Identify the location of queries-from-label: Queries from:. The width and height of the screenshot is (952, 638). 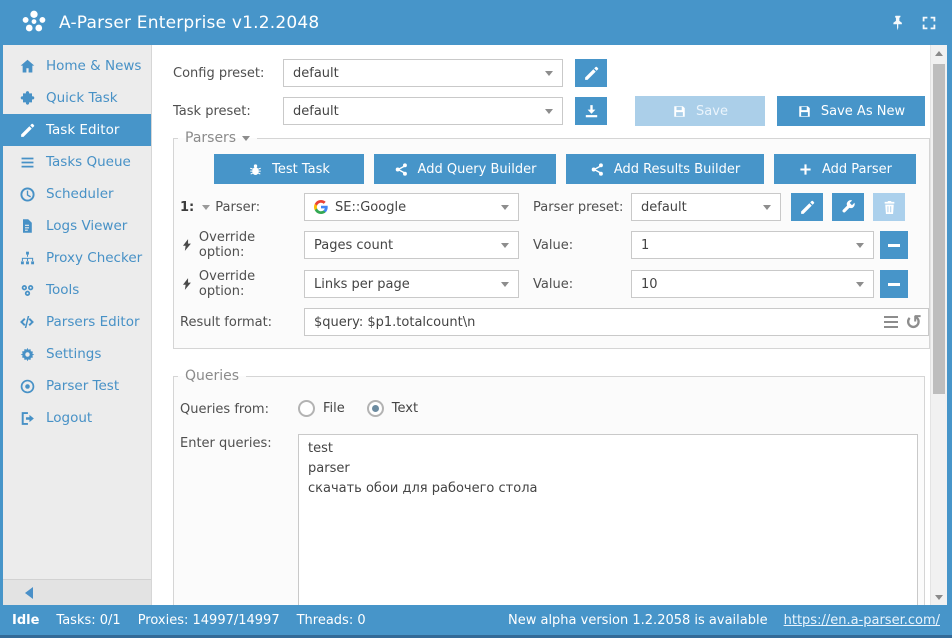
(224, 409).